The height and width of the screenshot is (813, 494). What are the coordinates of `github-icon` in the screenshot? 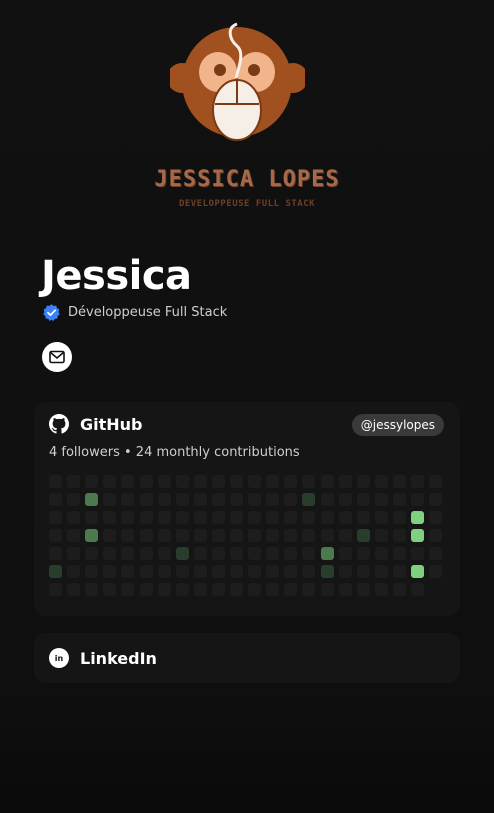 It's located at (59, 424).